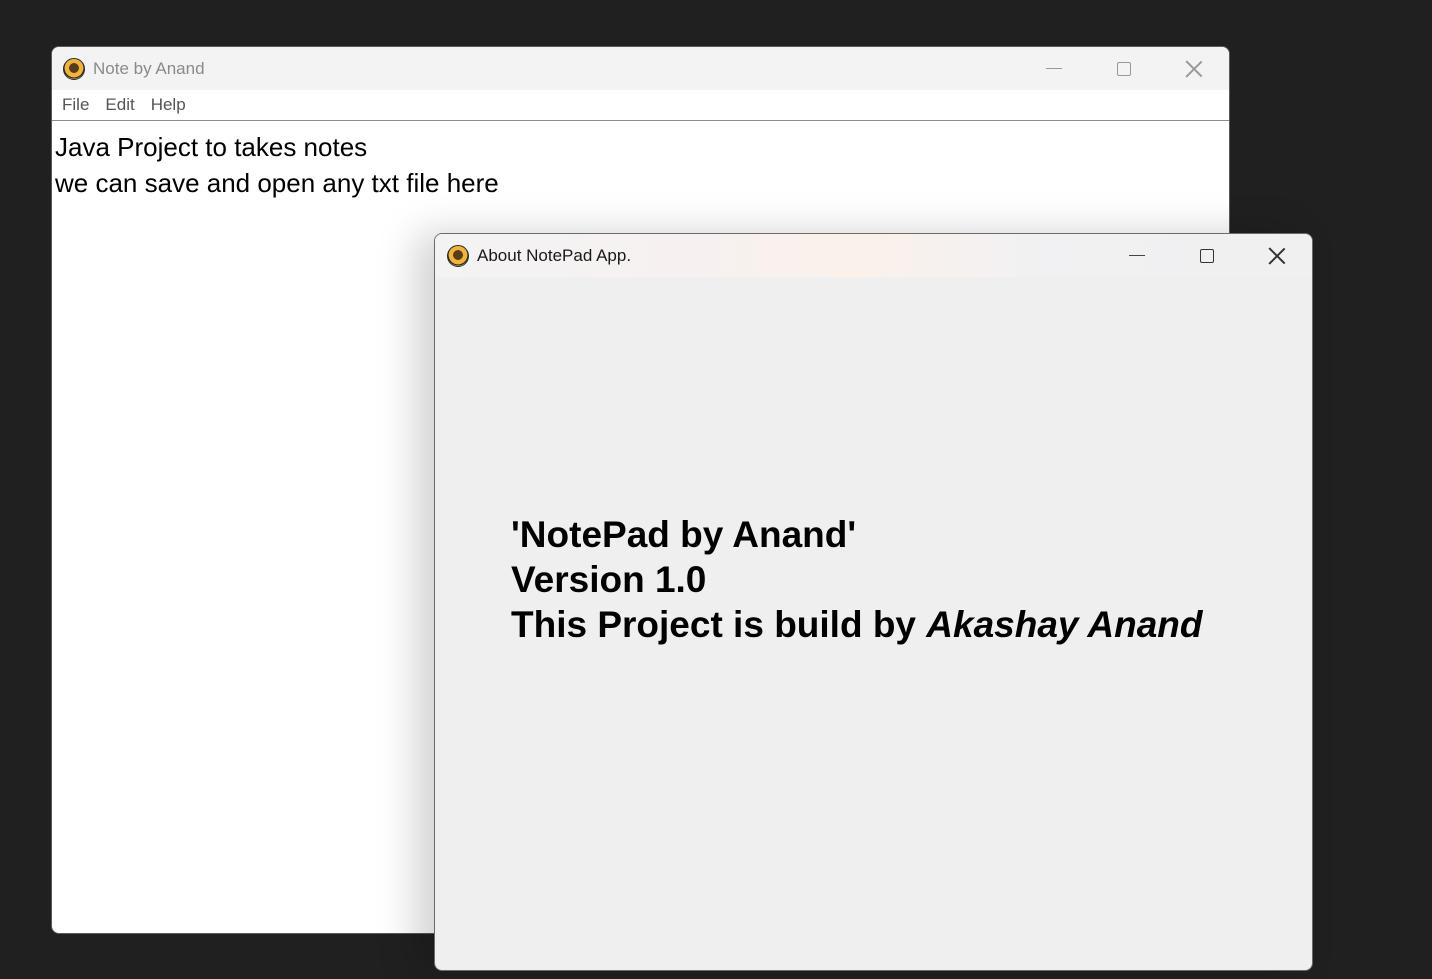  What do you see at coordinates (149, 68) in the screenshot?
I see `notepad-window-title: Note by Anand` at bounding box center [149, 68].